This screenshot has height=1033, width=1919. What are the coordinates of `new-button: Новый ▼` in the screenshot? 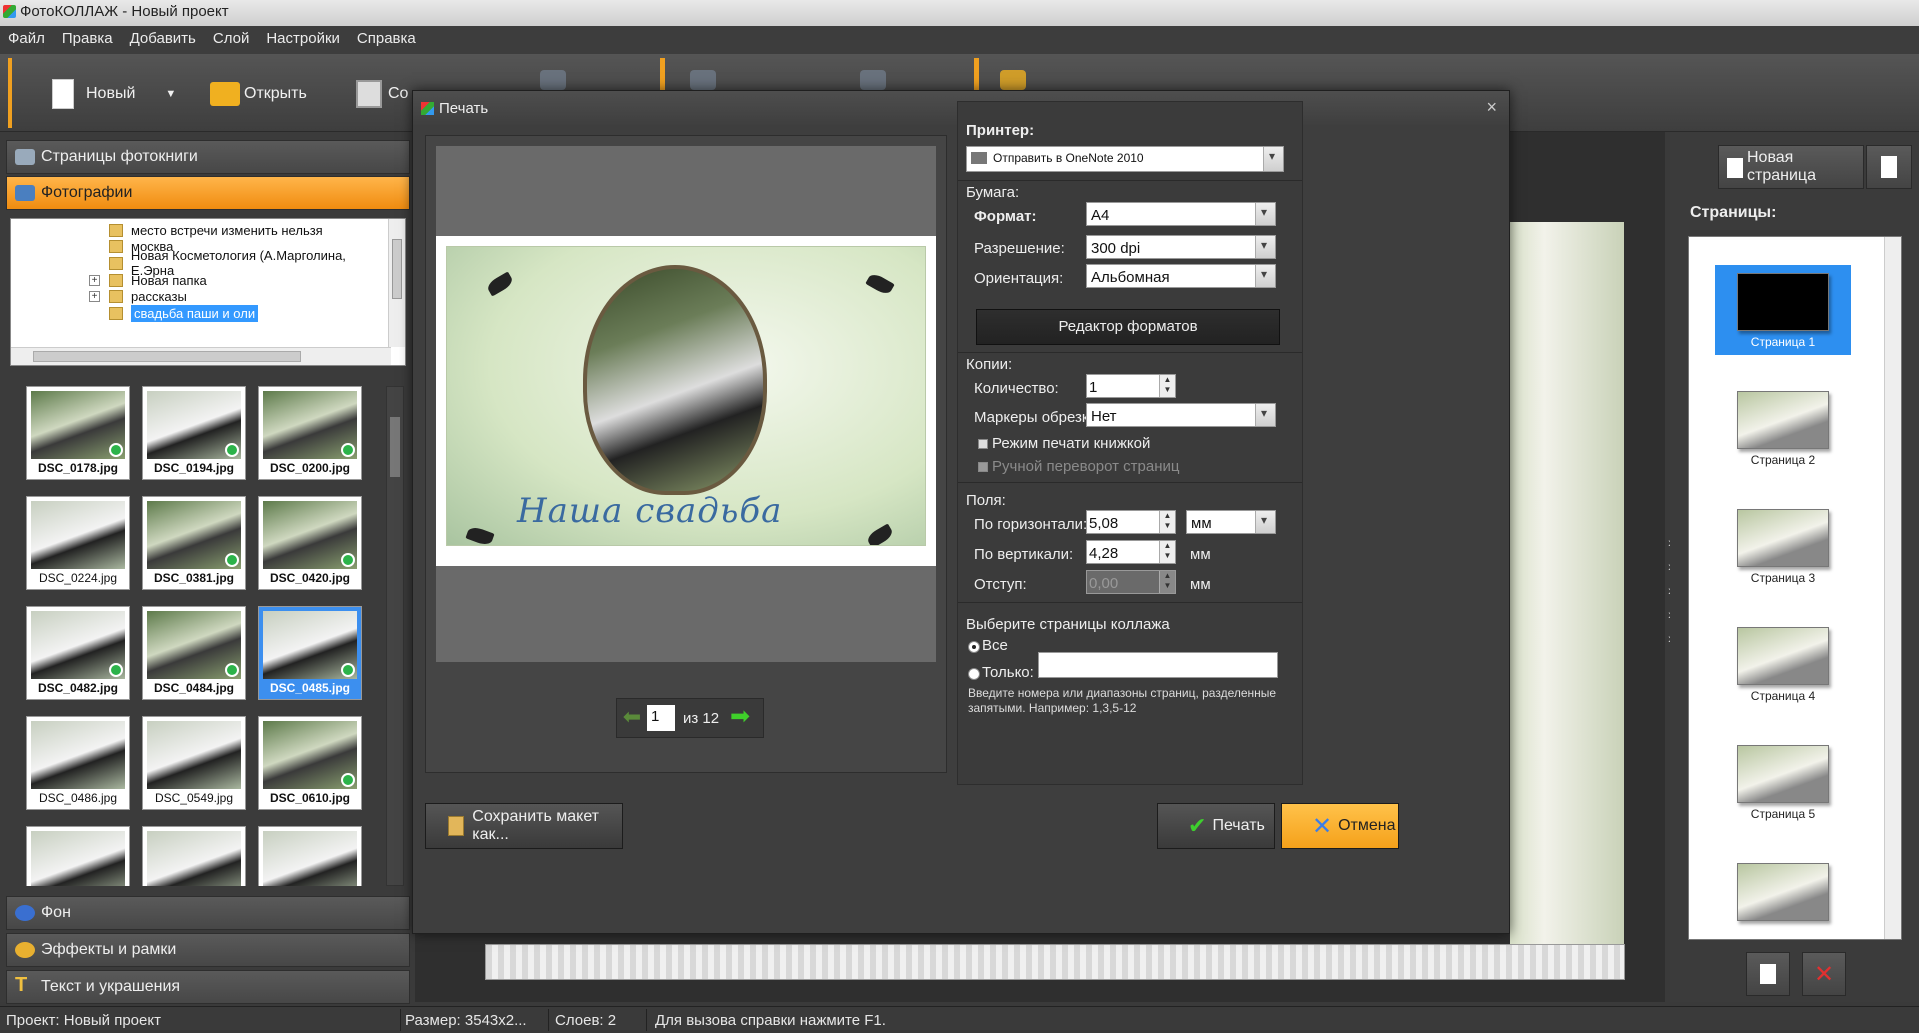 It's located at (114, 94).